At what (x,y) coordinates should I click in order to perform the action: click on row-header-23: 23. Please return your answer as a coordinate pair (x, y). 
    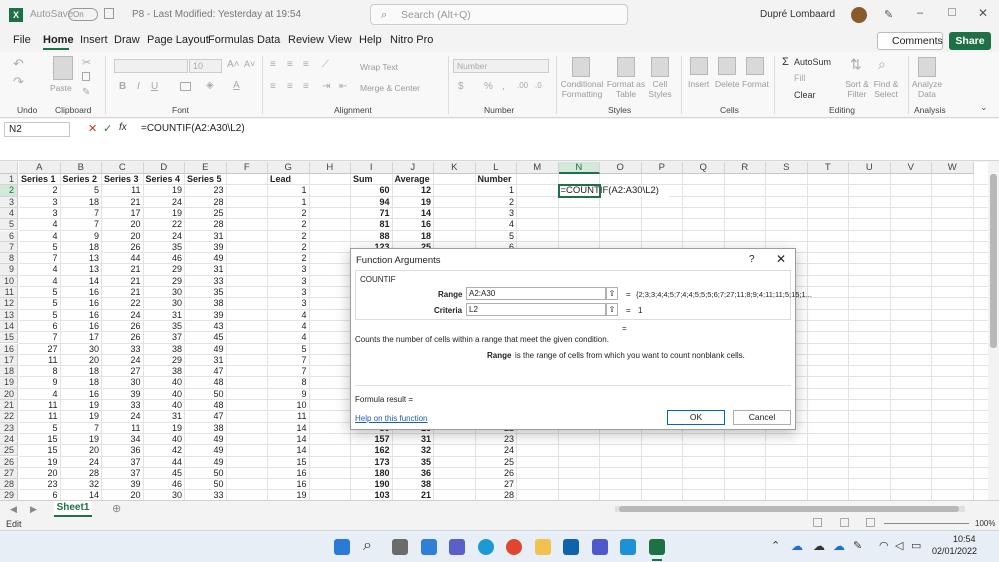
    Looking at the image, I should click on (9, 428).